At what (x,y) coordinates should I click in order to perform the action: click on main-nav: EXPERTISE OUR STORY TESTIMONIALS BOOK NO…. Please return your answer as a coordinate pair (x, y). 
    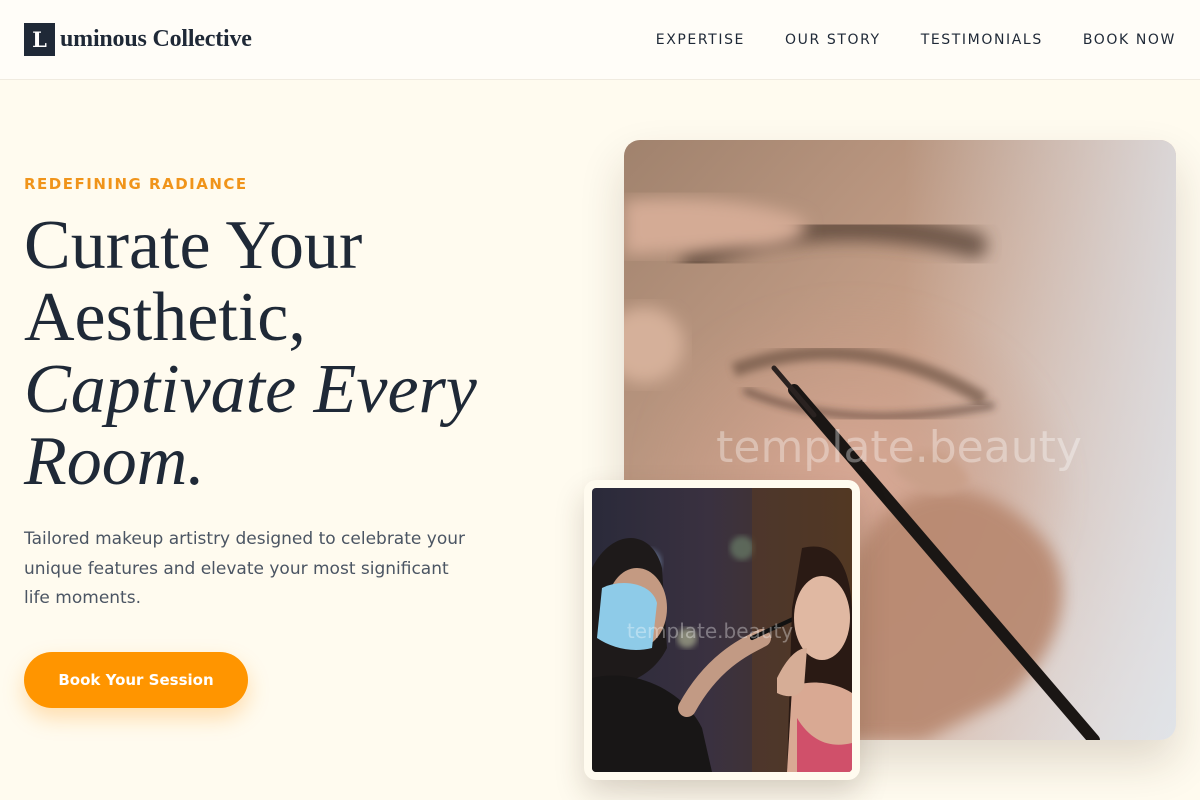
    Looking at the image, I should click on (916, 40).